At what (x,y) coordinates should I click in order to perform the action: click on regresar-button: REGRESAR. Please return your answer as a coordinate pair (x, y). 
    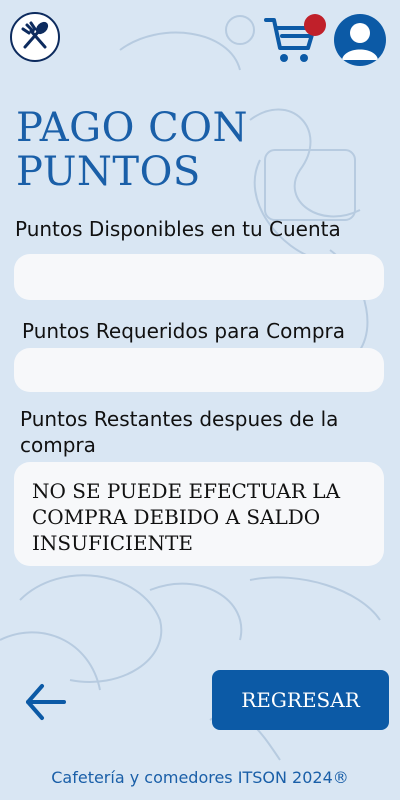
    Looking at the image, I should click on (300, 700).